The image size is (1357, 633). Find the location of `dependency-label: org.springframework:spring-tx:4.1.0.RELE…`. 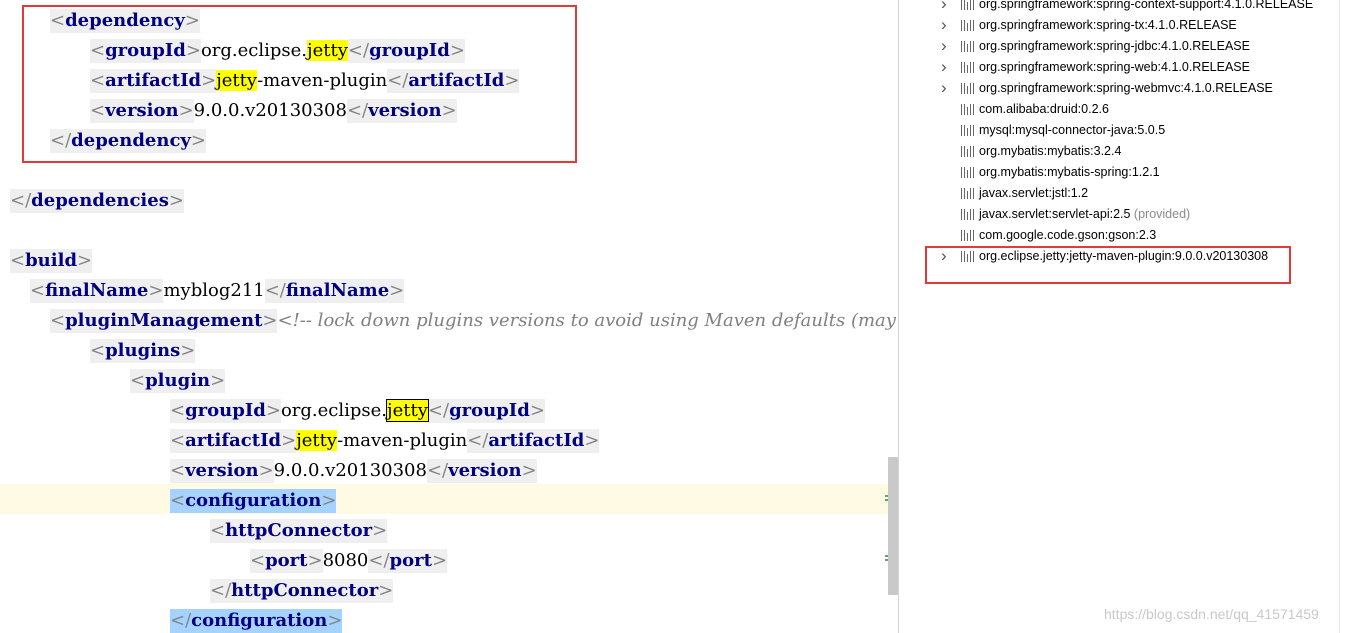

dependency-label: org.springframework:spring-tx:4.1.0.RELE… is located at coordinates (1108, 25).